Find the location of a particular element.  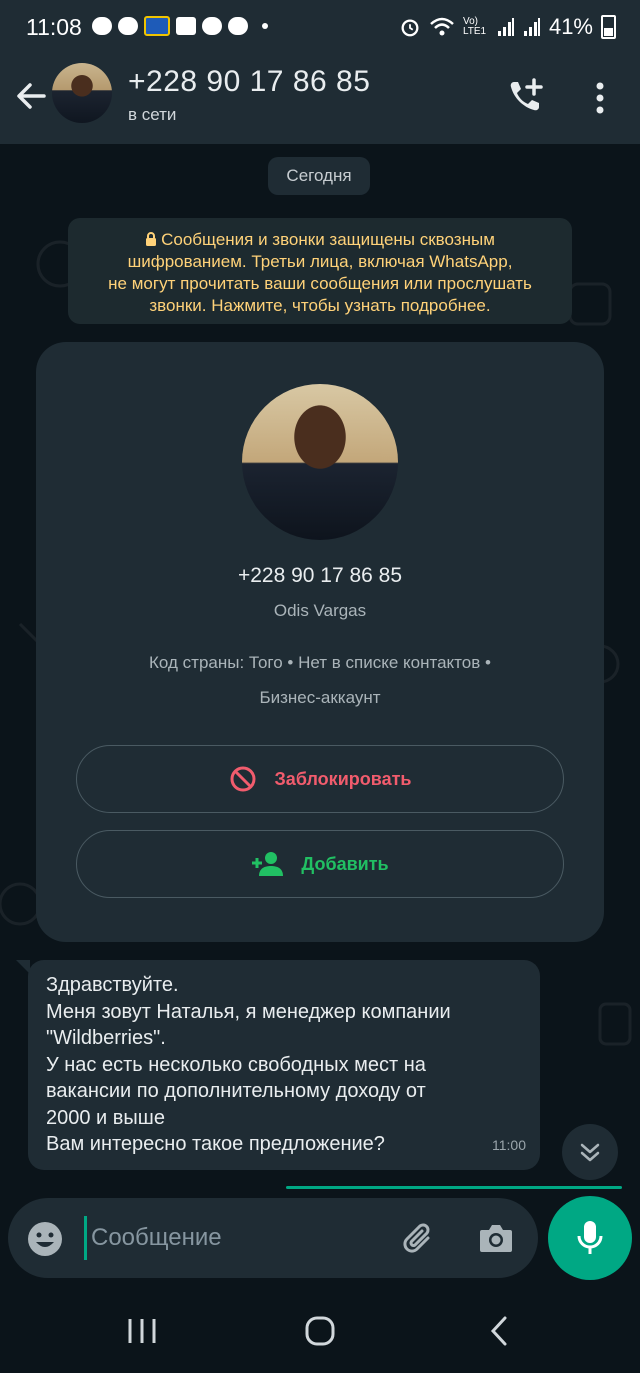

contact-status: в сети is located at coordinates (152, 114).